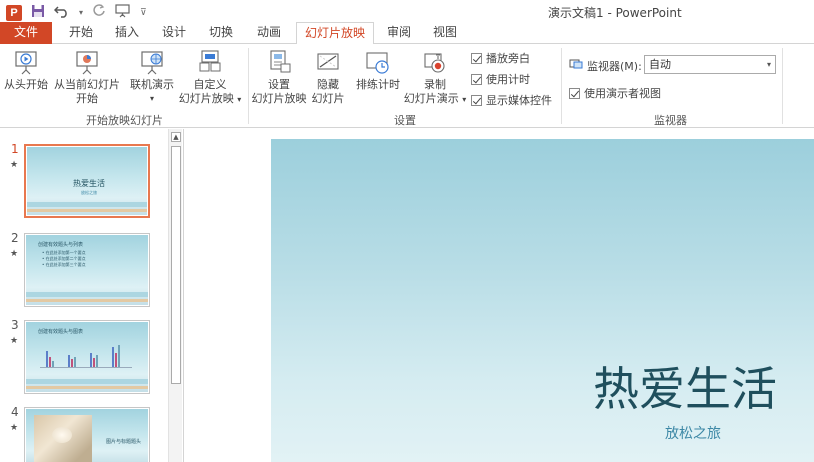 This screenshot has width=814, height=462. What do you see at coordinates (660, 64) in the screenshot?
I see `monitor-dropdown-value: 自动` at bounding box center [660, 64].